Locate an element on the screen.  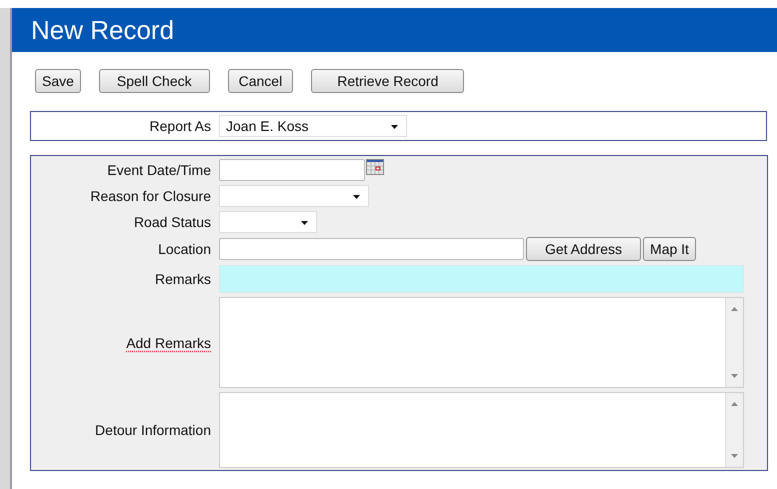
toolbar-button: Cancel is located at coordinates (261, 81).